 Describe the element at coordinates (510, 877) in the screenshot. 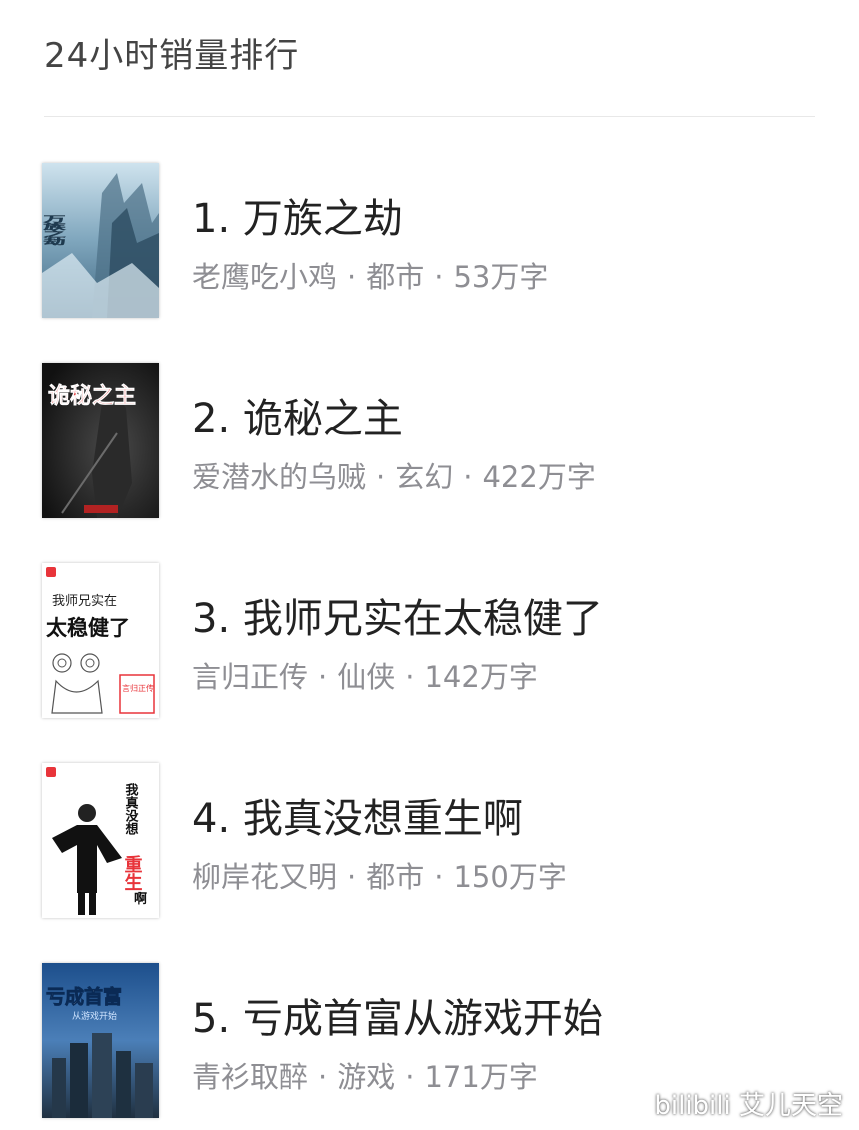

I see `book-words-4: 150万字` at that location.